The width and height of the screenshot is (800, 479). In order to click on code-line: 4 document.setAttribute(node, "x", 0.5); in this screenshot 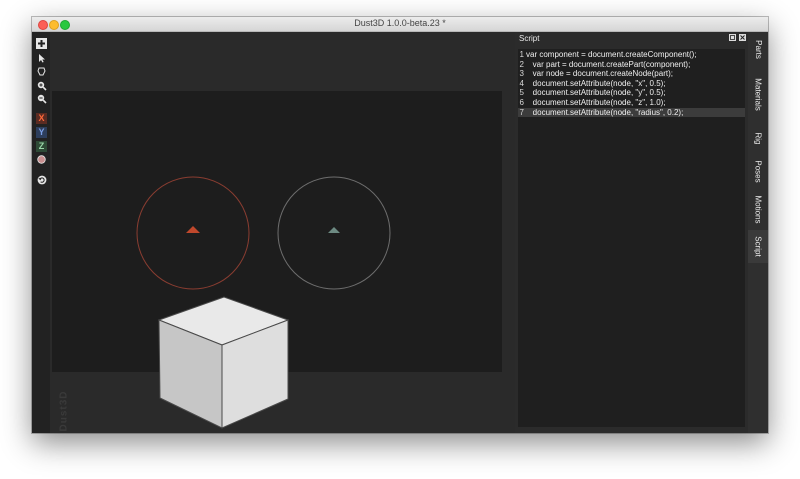, I will do `click(631, 83)`.